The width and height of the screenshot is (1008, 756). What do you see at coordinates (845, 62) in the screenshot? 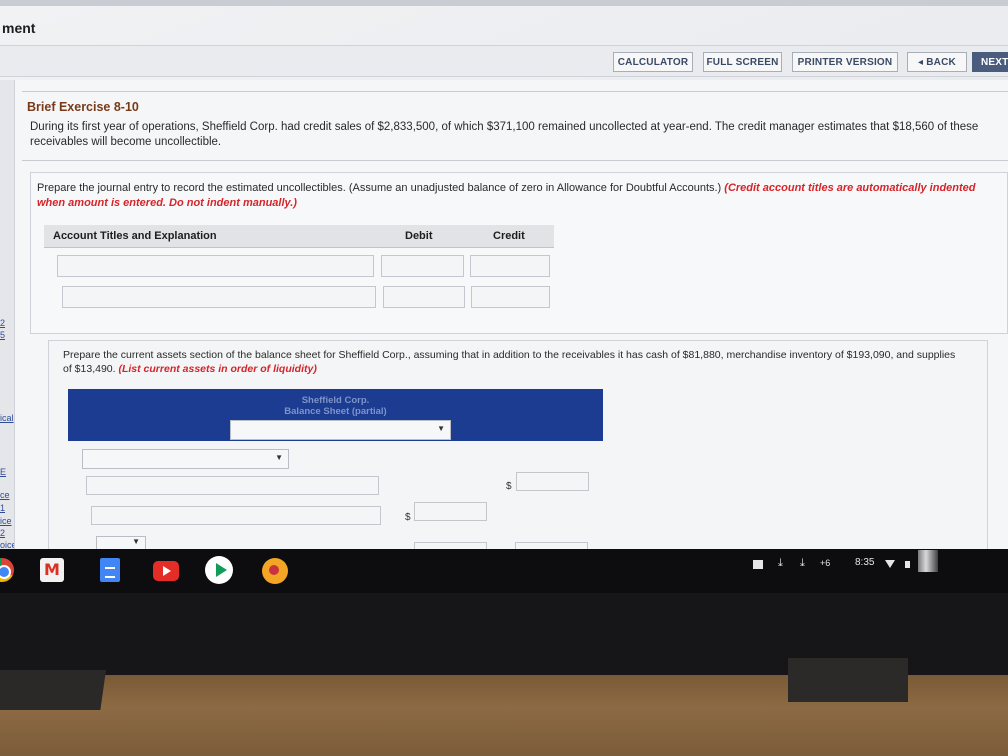
I see `printer-version-button: PRINTER VERSION` at bounding box center [845, 62].